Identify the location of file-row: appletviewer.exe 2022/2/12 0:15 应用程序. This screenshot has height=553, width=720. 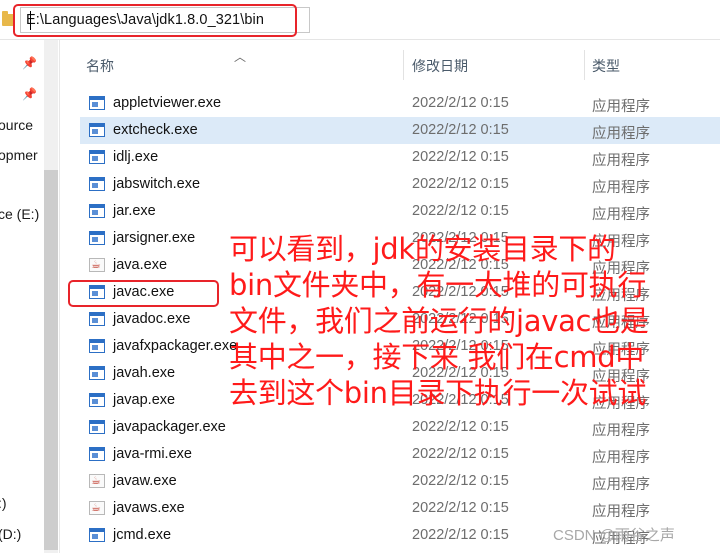
(400, 103).